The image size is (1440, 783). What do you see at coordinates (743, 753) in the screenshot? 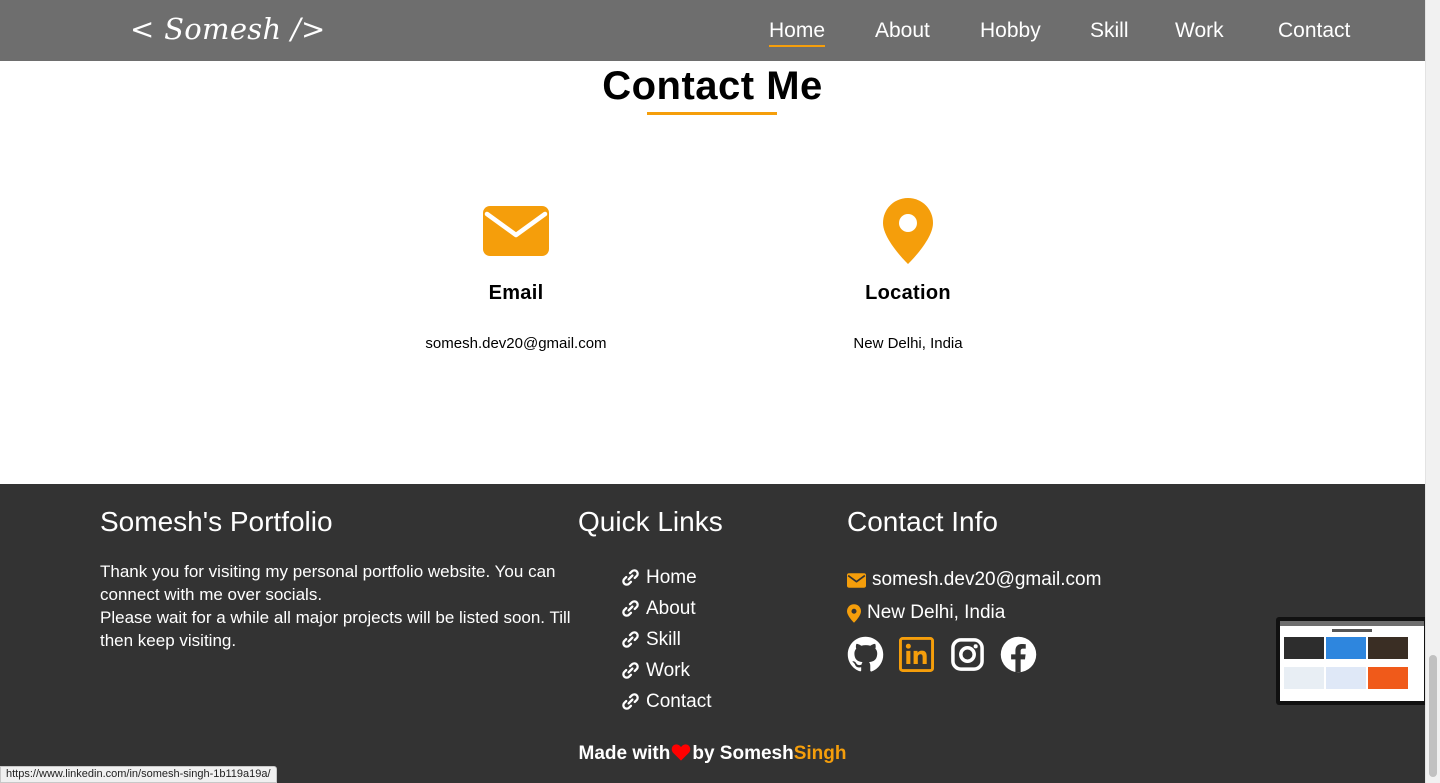
I see `made-with-by: by Somesh` at bounding box center [743, 753].